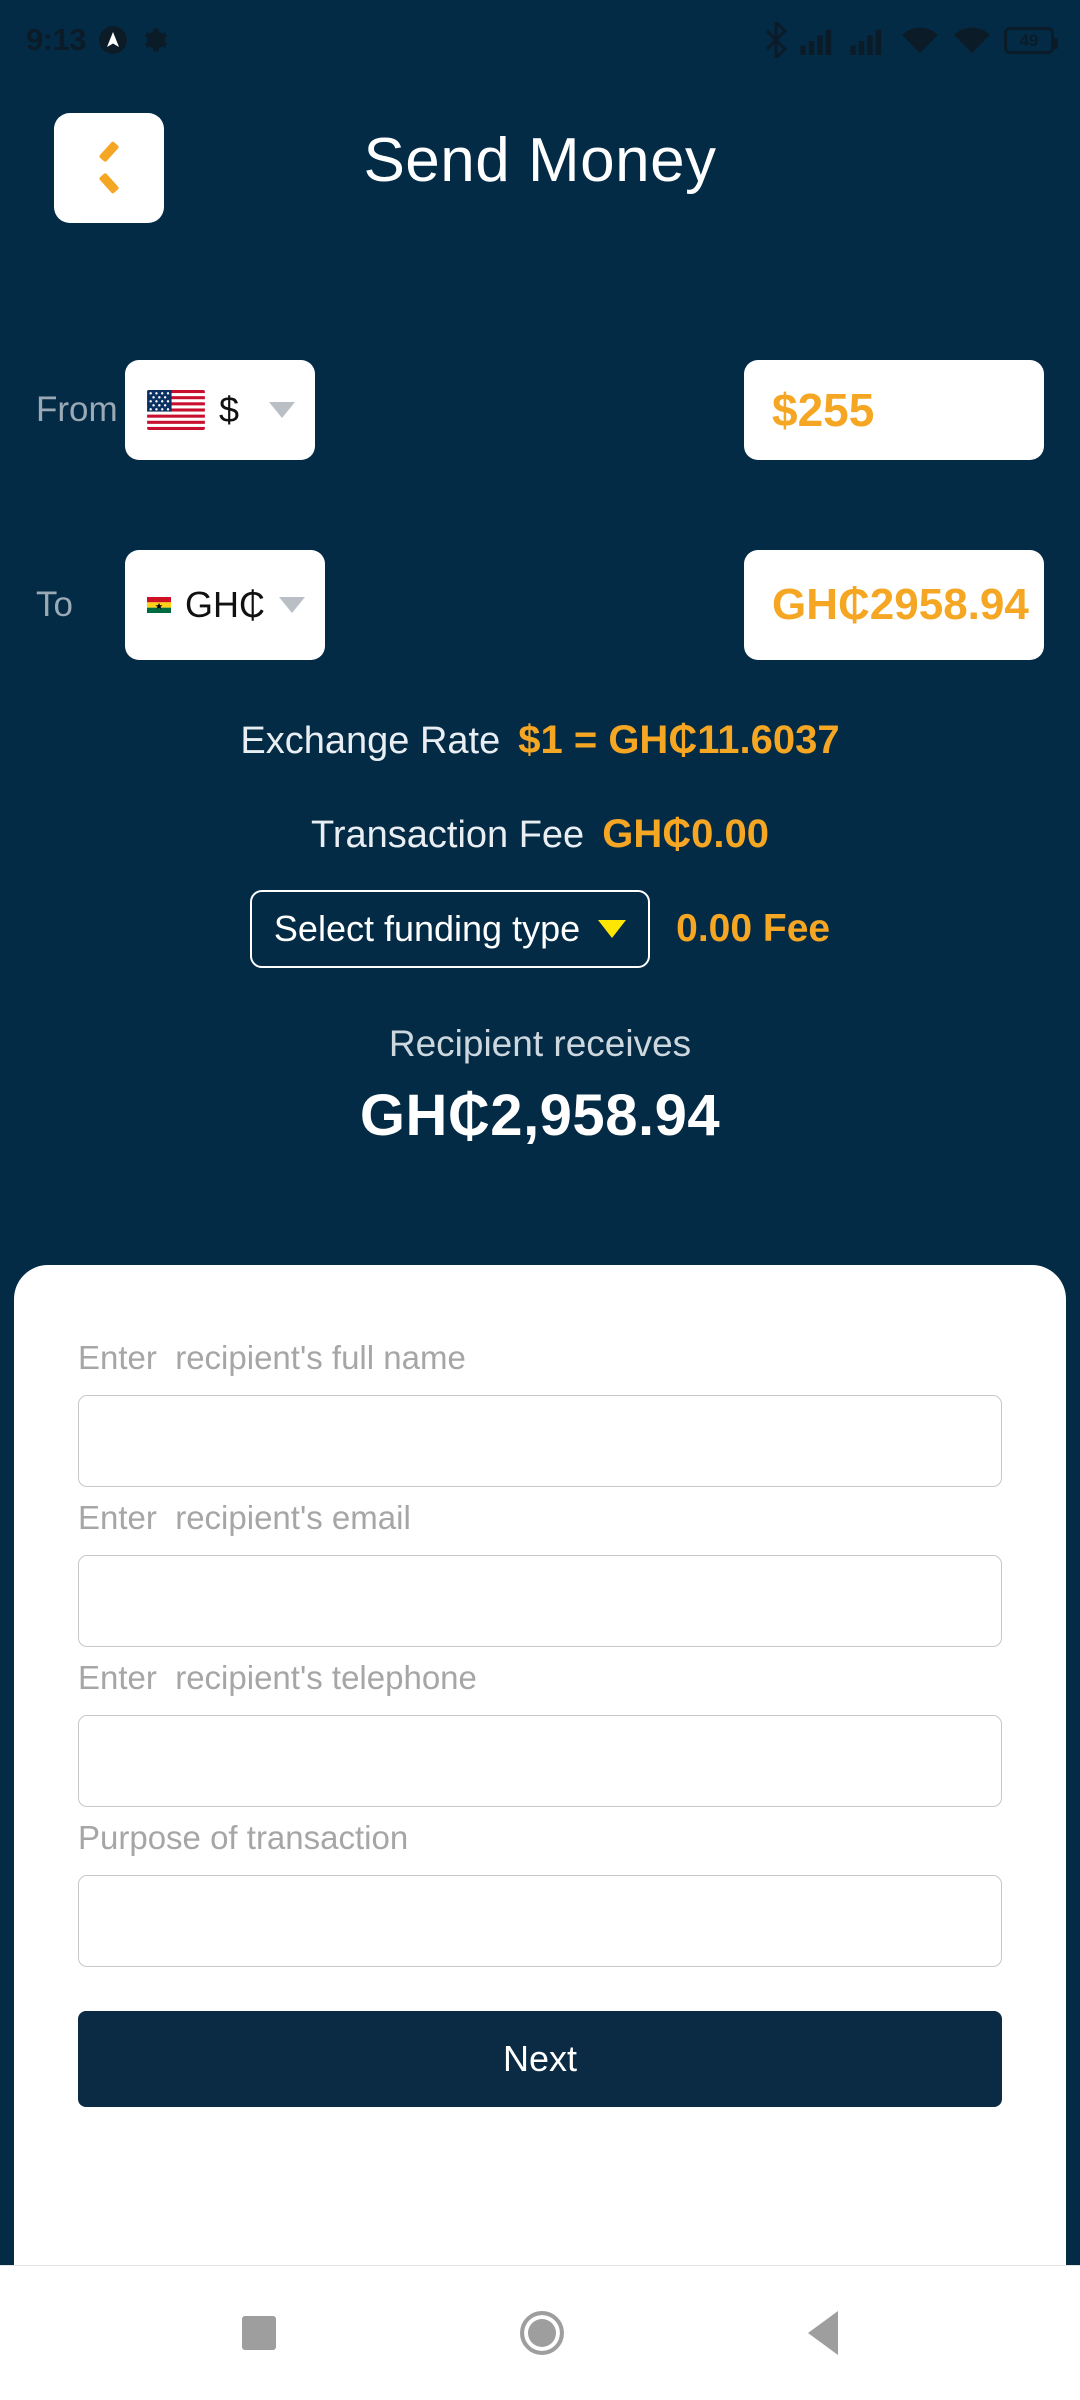  I want to click on to-currency-code: GH₵, so click(225, 604).